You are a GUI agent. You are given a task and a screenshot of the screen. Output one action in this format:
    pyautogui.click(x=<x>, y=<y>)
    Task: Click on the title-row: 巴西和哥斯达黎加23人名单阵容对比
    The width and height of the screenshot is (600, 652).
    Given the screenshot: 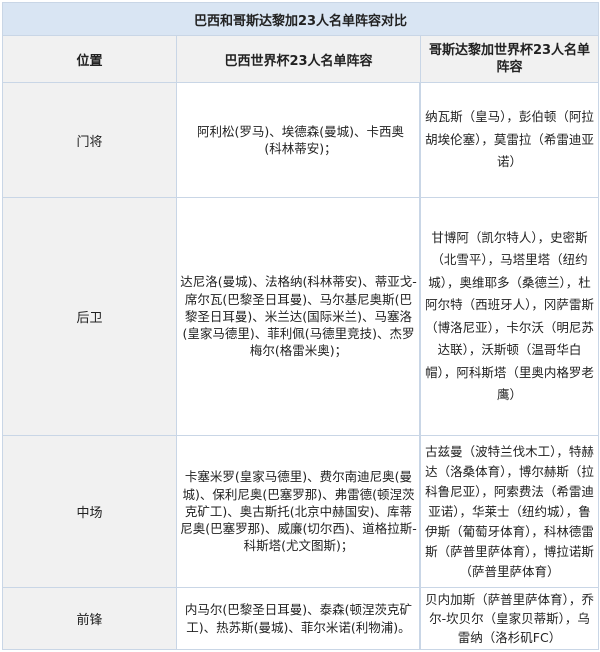 What is the action you would take?
    pyautogui.click(x=300, y=19)
    